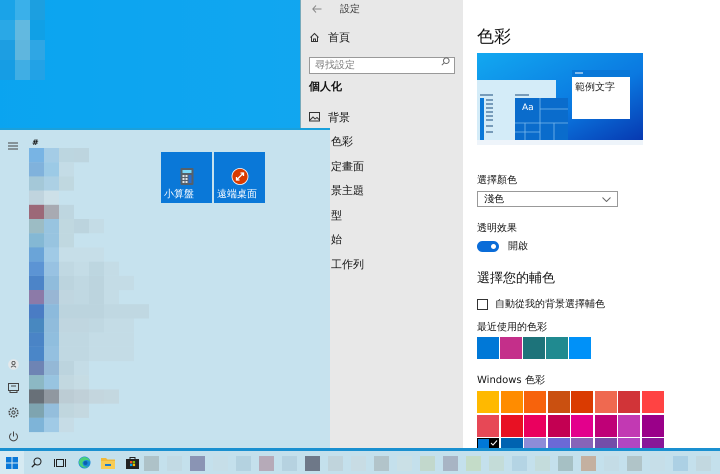 The image size is (720, 474). What do you see at coordinates (488, 246) in the screenshot?
I see `toggle-switch` at bounding box center [488, 246].